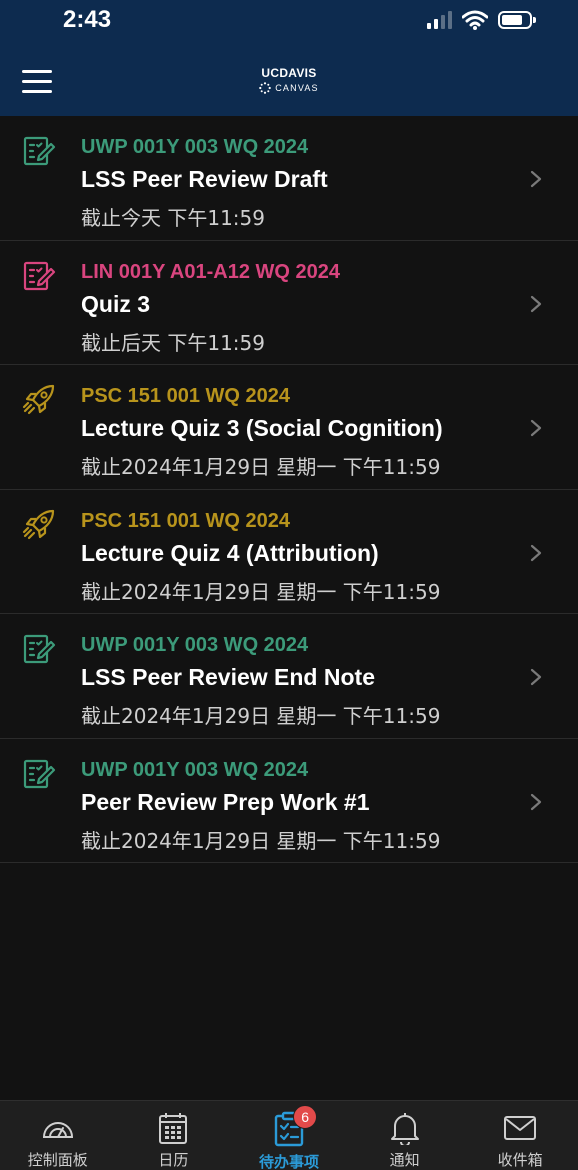 This screenshot has width=578, height=1170. I want to click on todo-title: LSS Peer Review End Note, so click(228, 677).